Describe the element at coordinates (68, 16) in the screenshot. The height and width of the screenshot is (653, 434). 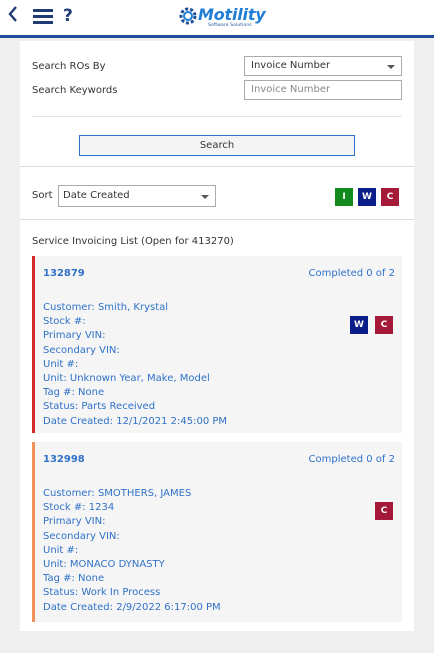
I see `help-icon: ?` at that location.